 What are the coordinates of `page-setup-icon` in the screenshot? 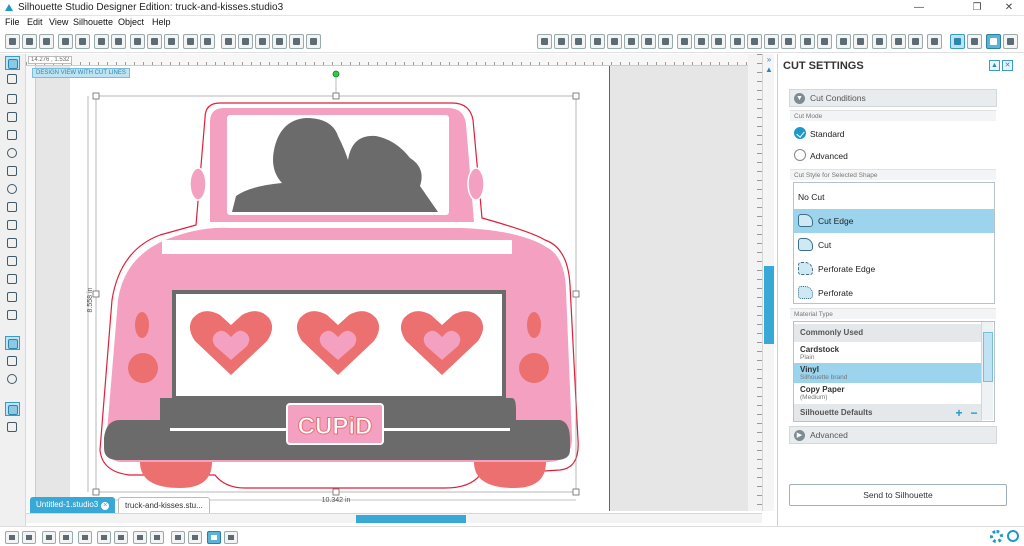 It's located at (561, 41).